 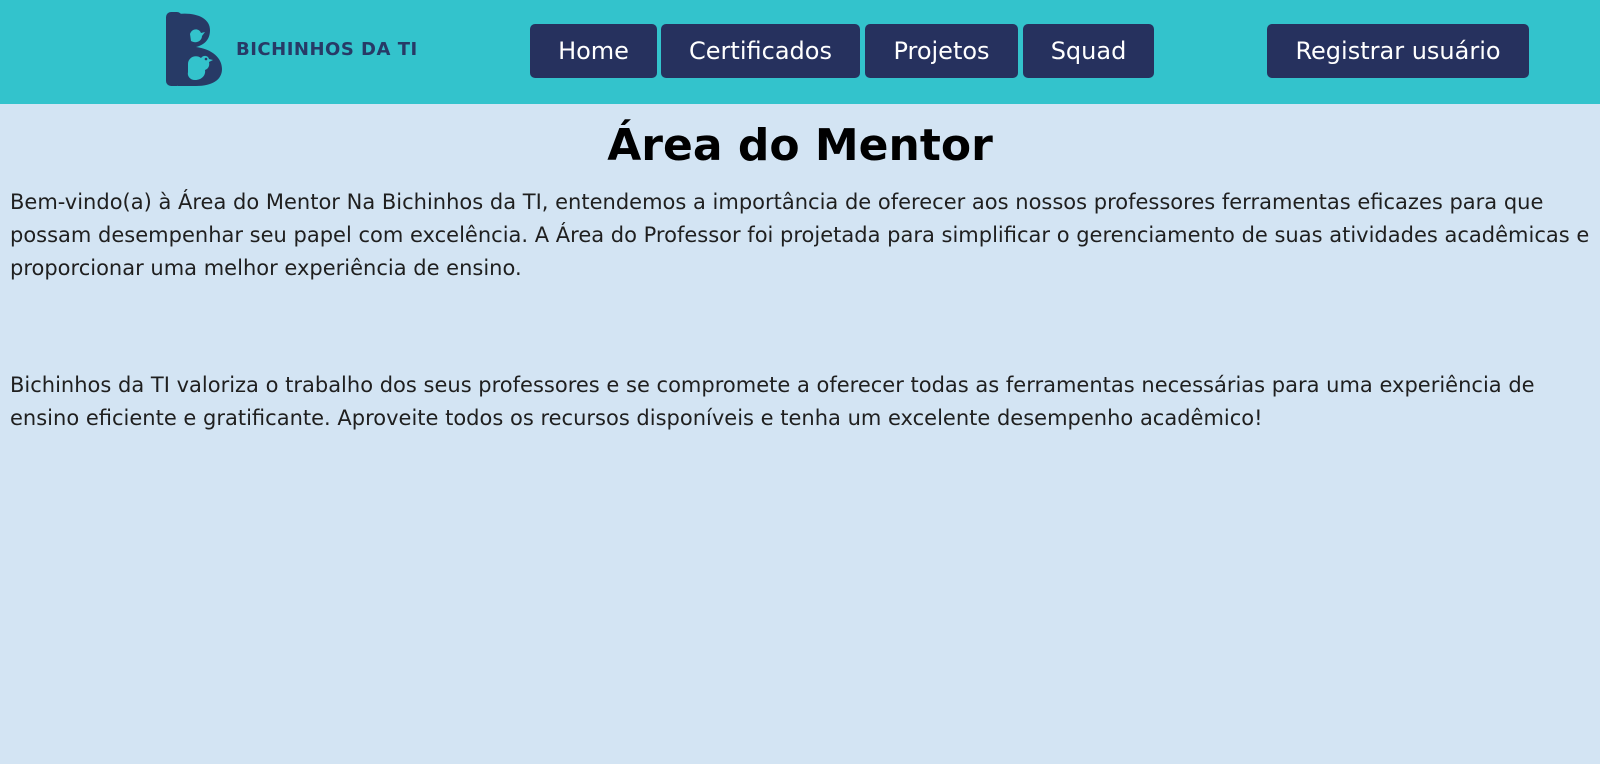 What do you see at coordinates (194, 49) in the screenshot?
I see `bichinhos-logo-icon` at bounding box center [194, 49].